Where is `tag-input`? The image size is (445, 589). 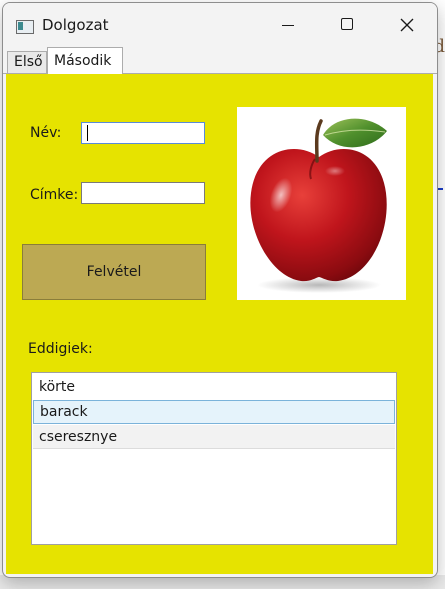 tag-input is located at coordinates (143, 193).